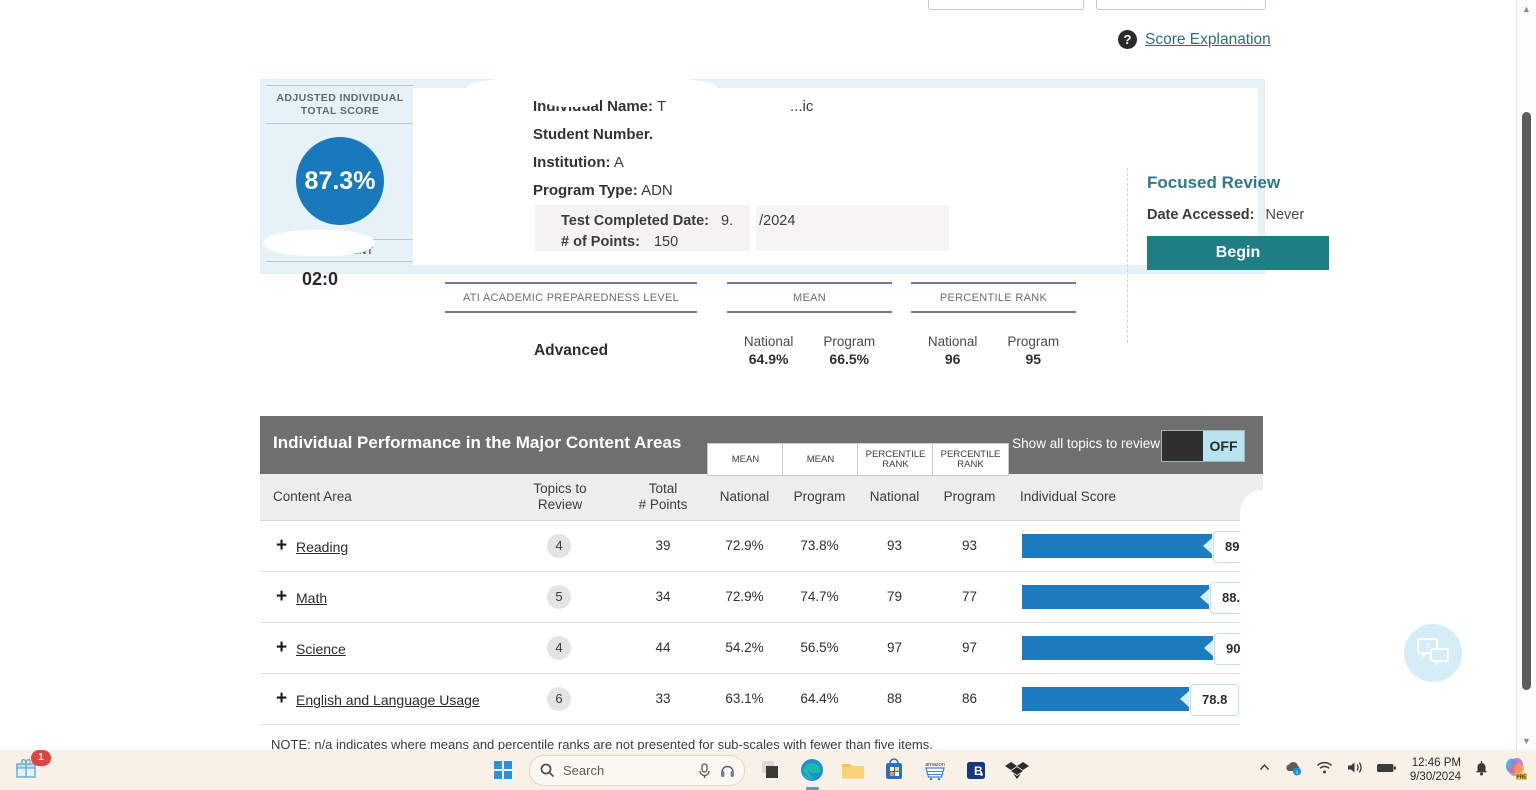 The image size is (1536, 790). I want to click on adjusted-score-title: ADJUSTED INDIVIDUAL TOTAL SCORE, so click(340, 104).